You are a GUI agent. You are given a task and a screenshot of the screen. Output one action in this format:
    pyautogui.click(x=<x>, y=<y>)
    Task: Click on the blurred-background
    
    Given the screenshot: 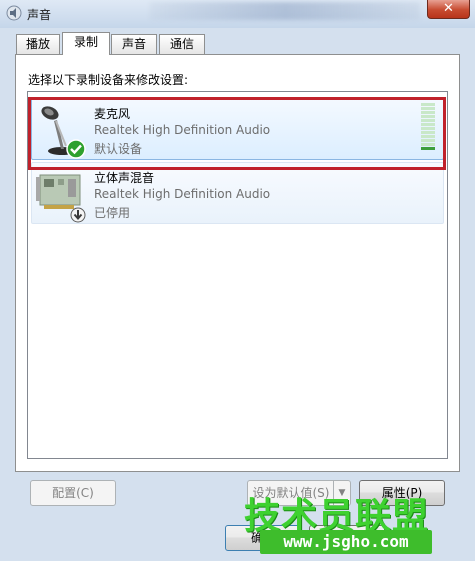 What is the action you would take?
    pyautogui.click(x=285, y=11)
    